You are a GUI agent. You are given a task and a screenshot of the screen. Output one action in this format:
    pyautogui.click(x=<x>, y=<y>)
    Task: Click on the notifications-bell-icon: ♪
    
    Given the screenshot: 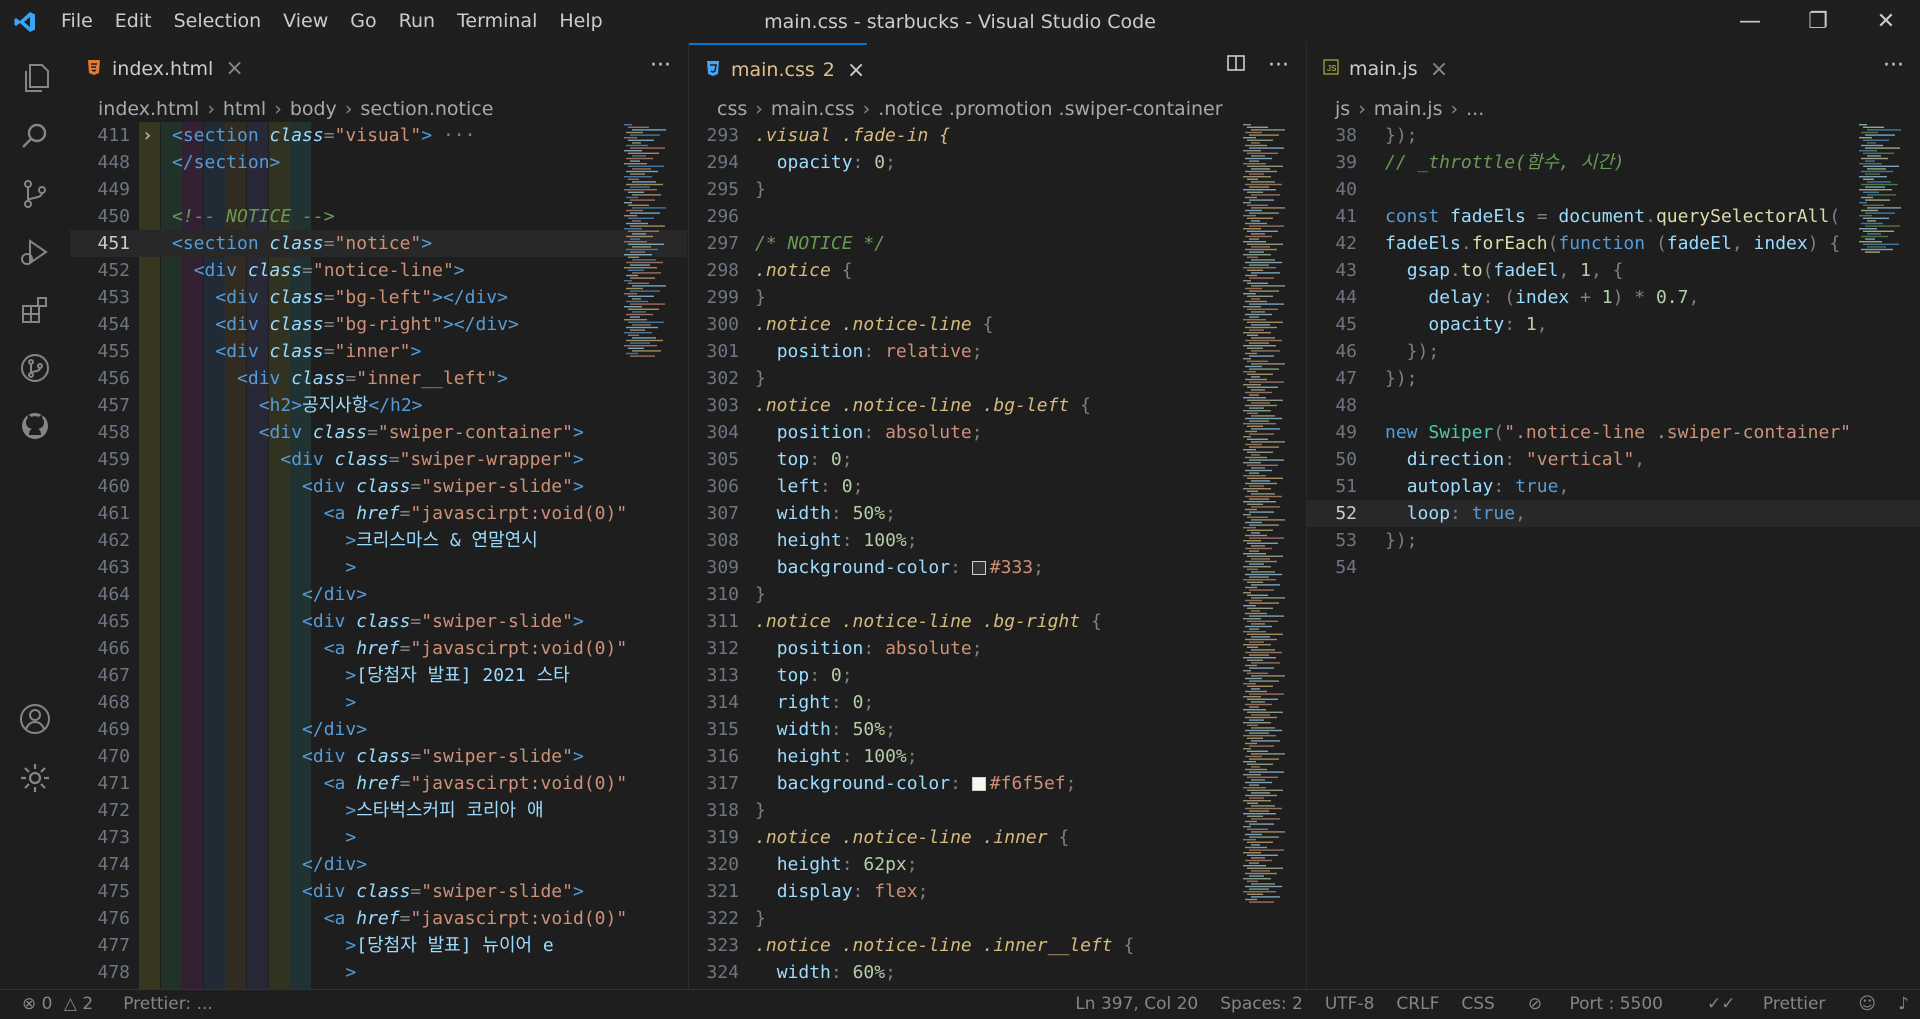 What is the action you would take?
    pyautogui.click(x=1903, y=1004)
    